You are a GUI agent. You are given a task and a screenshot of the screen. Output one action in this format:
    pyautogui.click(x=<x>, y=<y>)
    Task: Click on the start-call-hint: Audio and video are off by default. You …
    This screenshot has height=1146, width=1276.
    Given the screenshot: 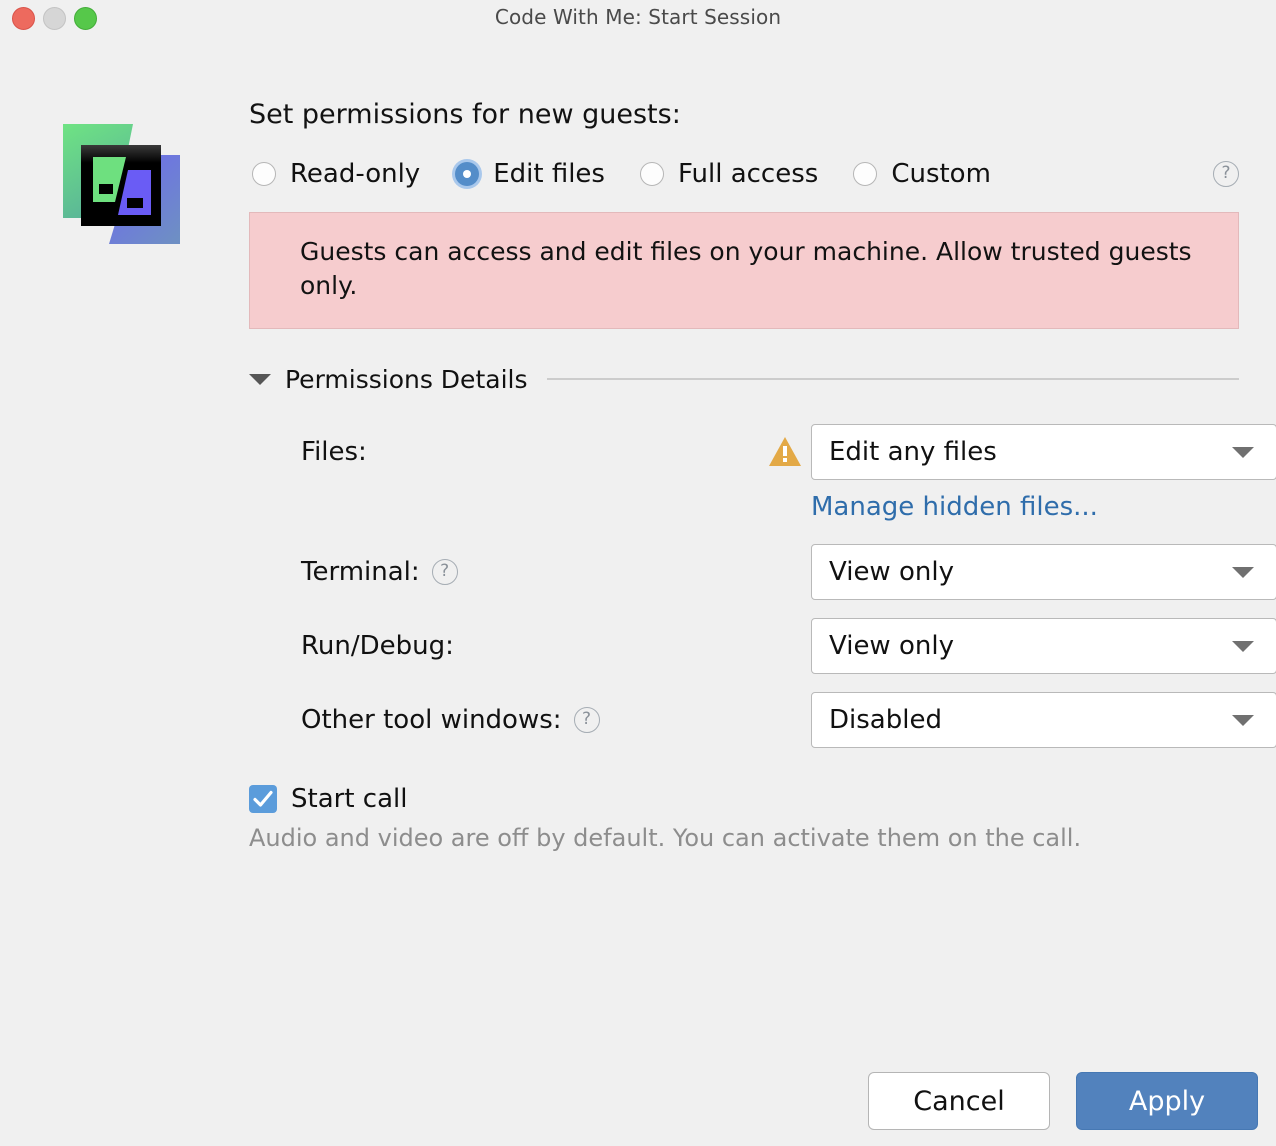 What is the action you would take?
    pyautogui.click(x=665, y=837)
    